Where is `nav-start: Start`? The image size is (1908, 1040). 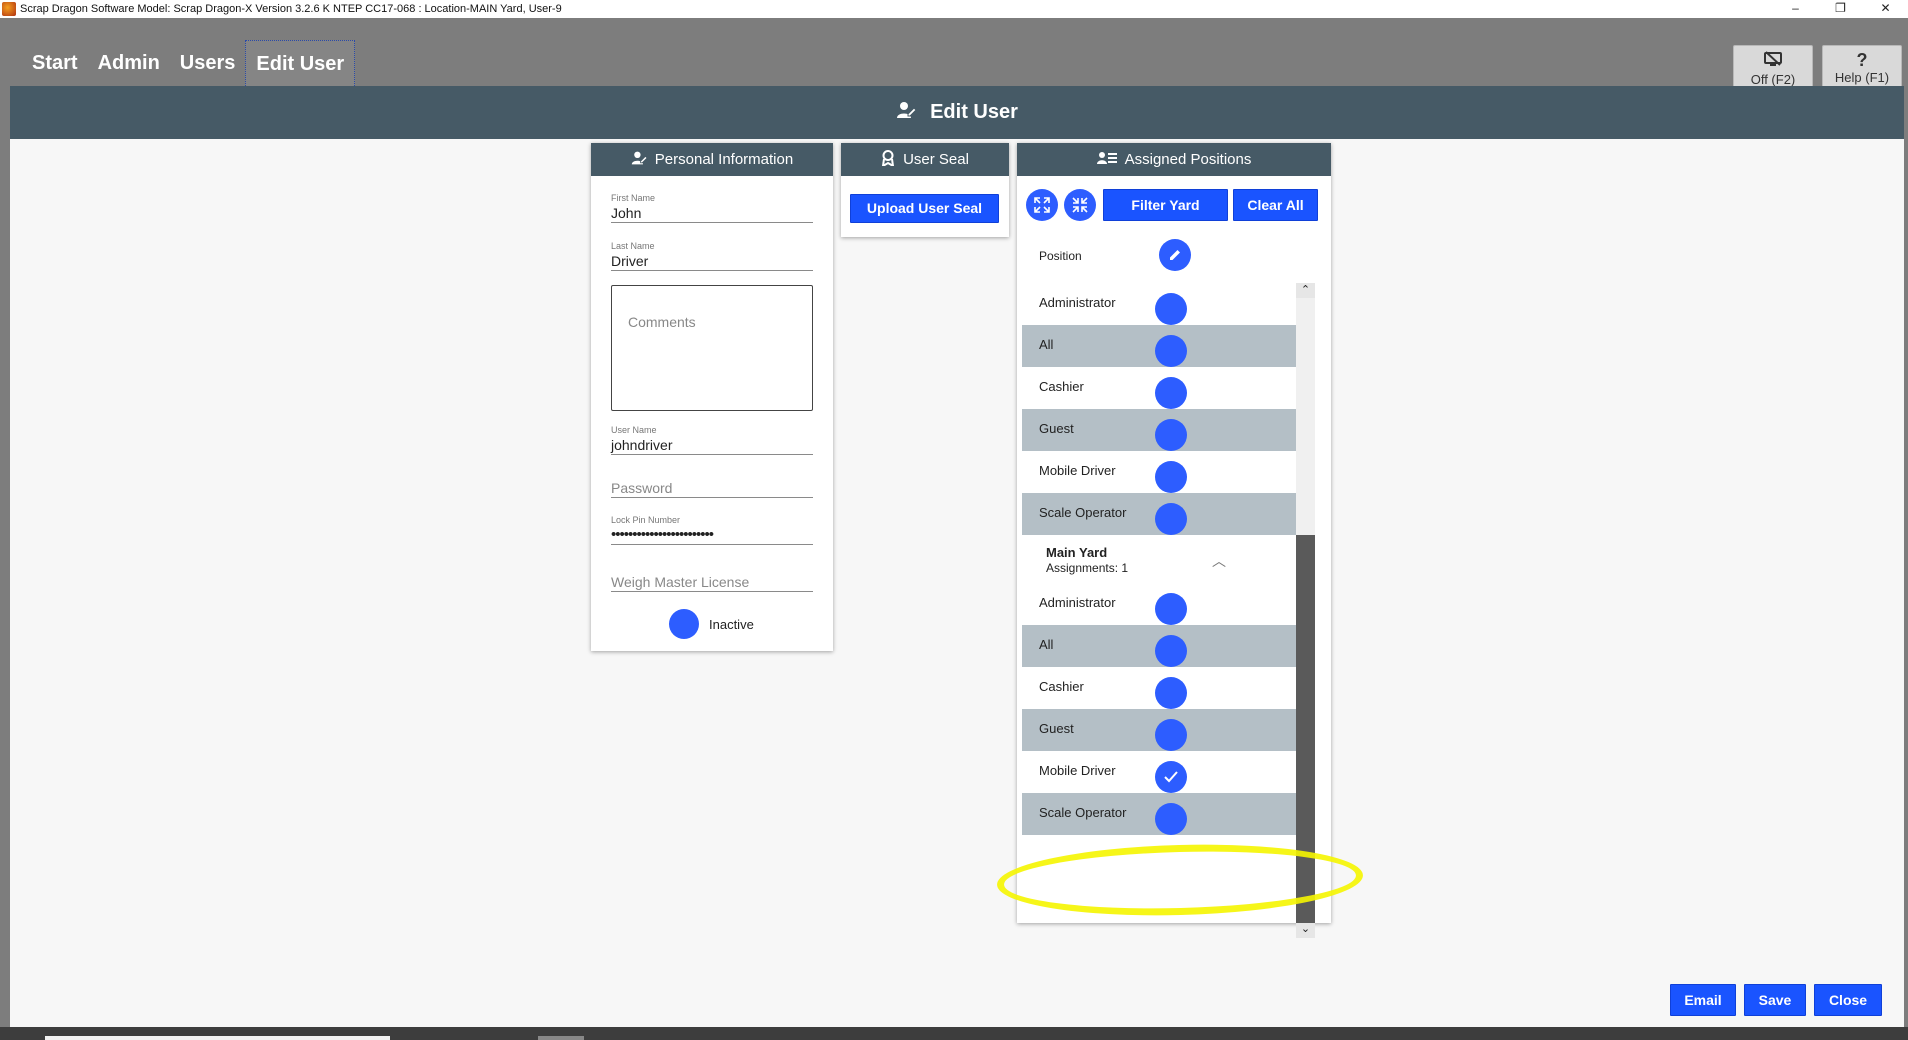
nav-start: Start is located at coordinates (55, 66).